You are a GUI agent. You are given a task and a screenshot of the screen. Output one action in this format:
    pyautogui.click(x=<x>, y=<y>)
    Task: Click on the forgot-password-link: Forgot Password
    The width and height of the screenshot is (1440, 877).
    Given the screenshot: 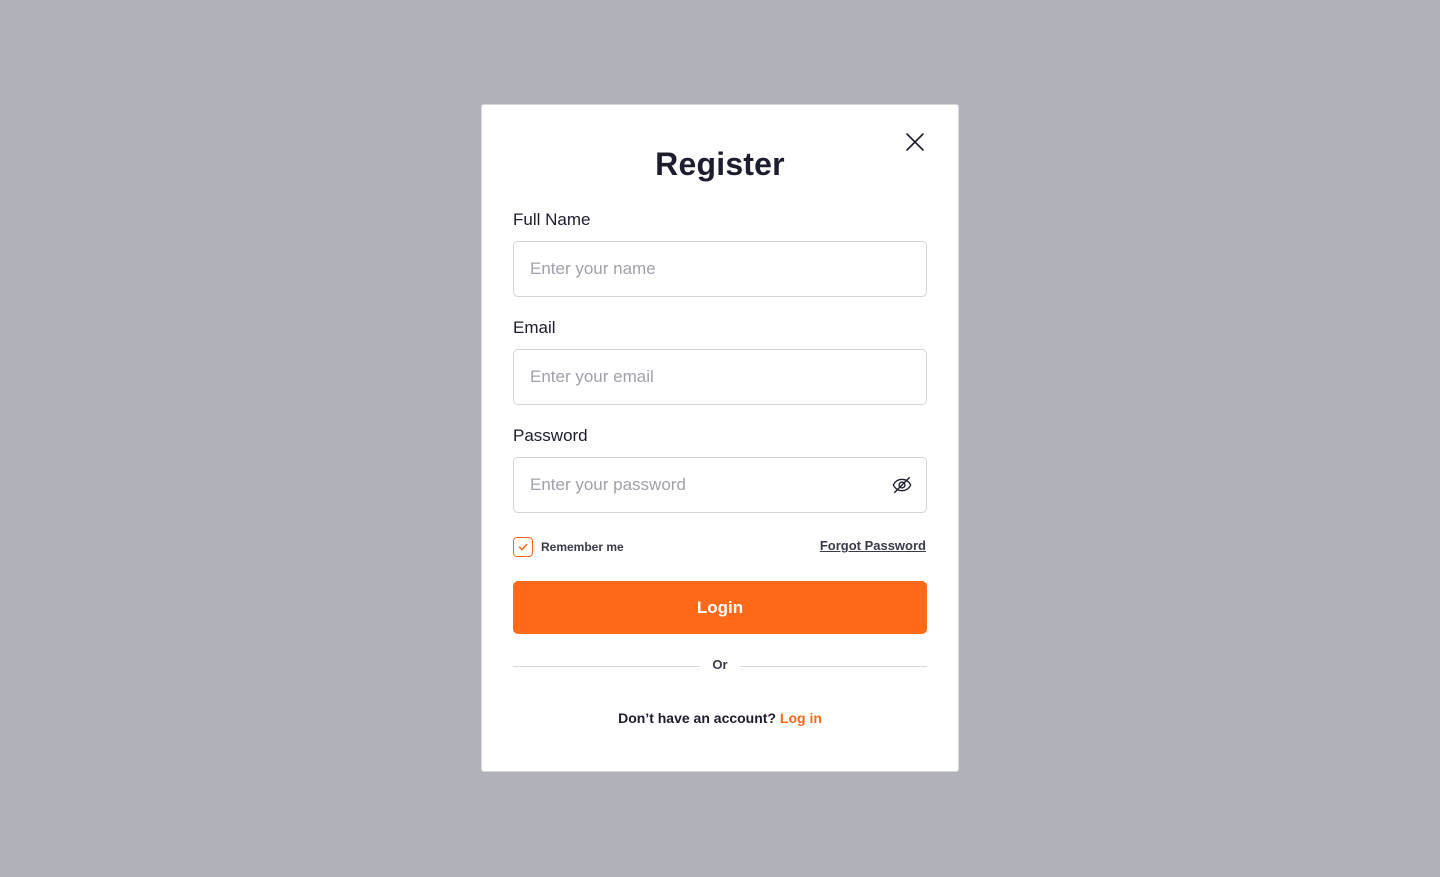 What is the action you would take?
    pyautogui.click(x=873, y=545)
    